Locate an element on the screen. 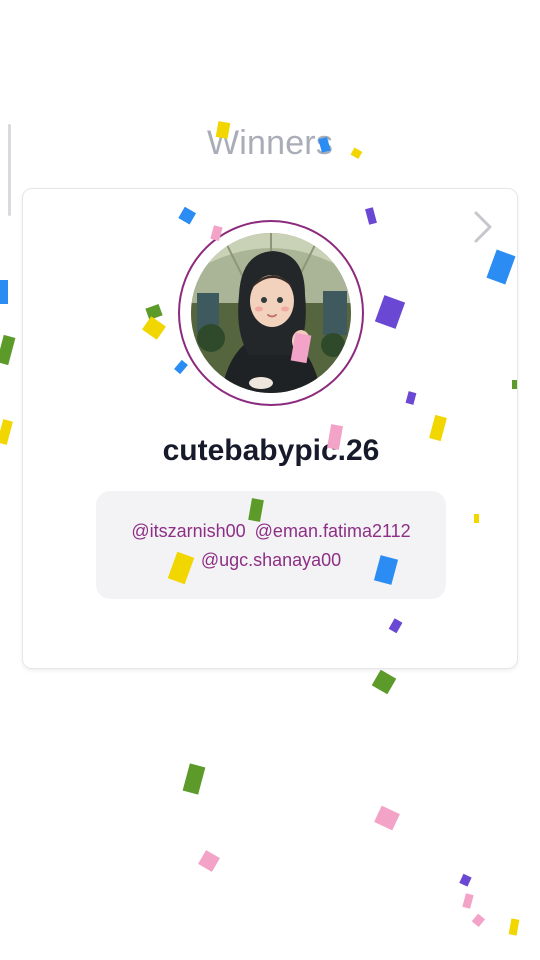 The image size is (540, 960). avatar is located at coordinates (271, 313).